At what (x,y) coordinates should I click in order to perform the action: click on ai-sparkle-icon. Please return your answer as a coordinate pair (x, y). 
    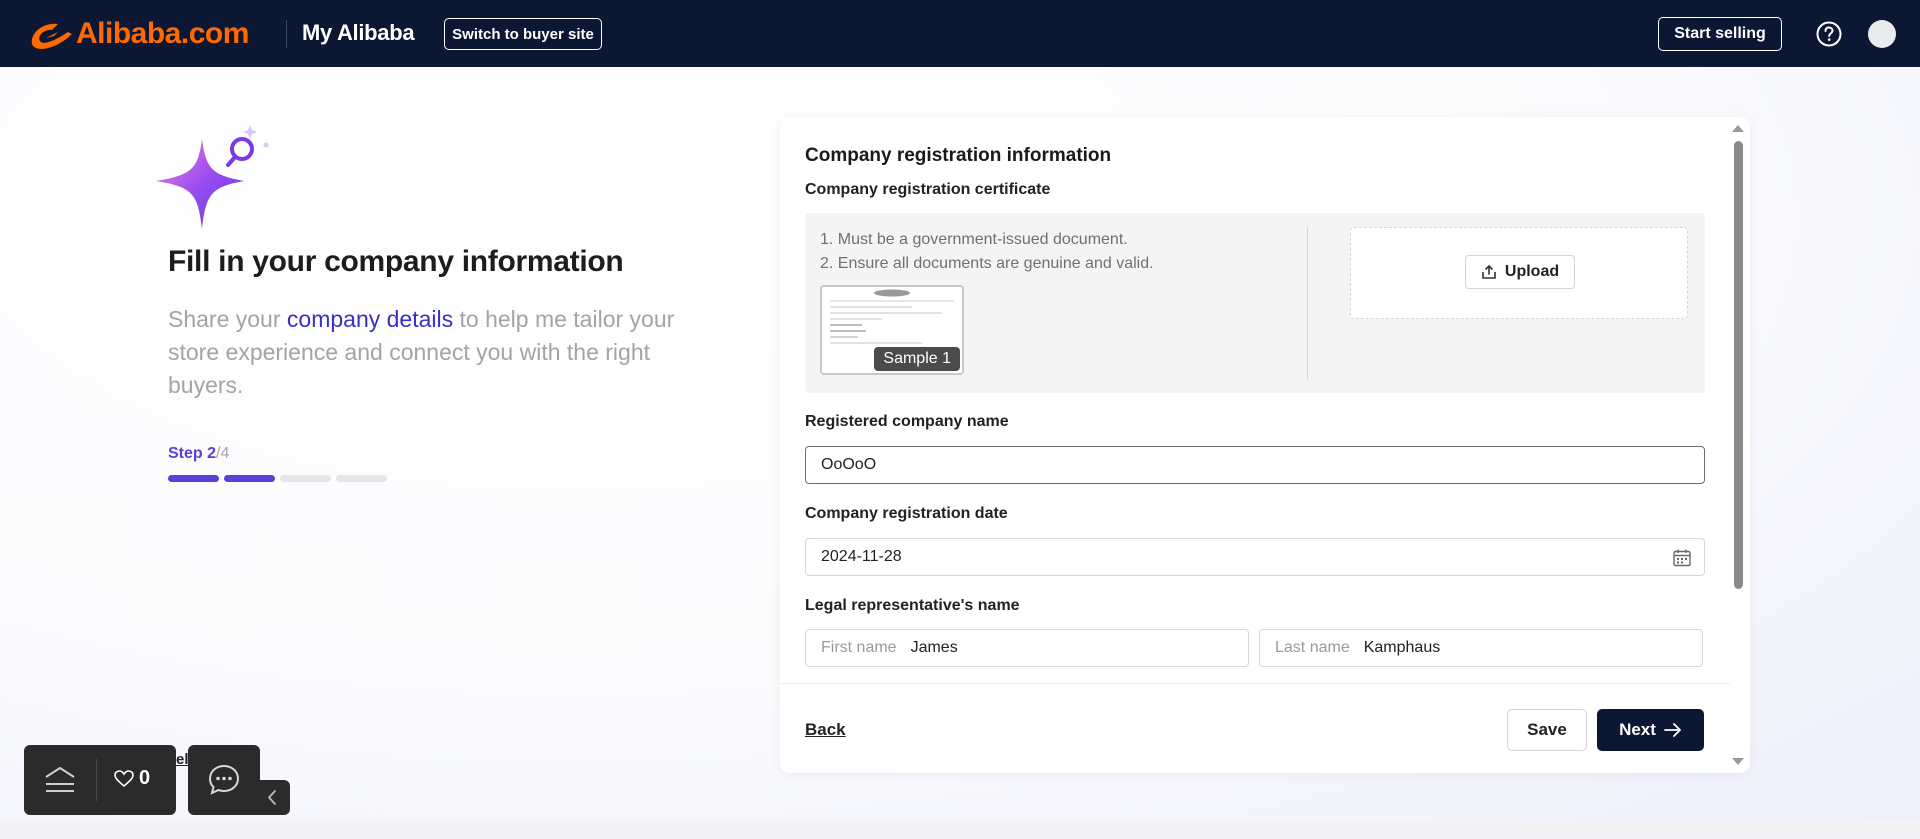
    Looking at the image, I should click on (212, 177).